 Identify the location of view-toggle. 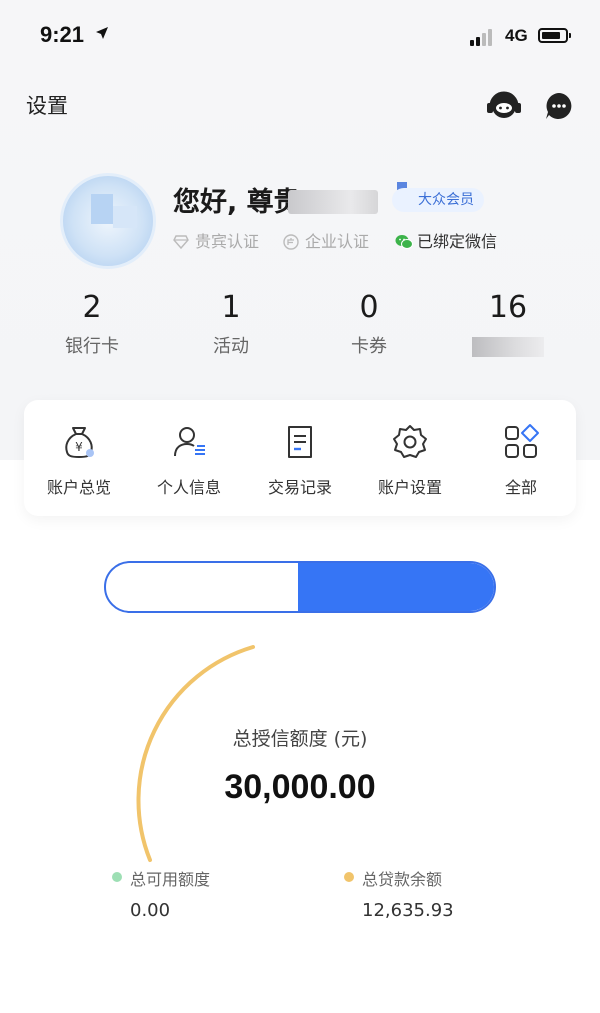
(300, 587).